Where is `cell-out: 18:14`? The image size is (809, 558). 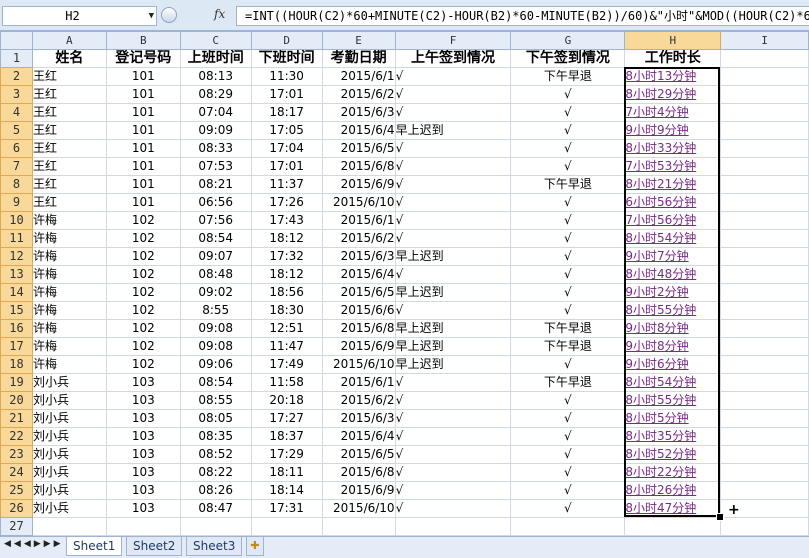 cell-out: 18:14 is located at coordinates (286, 490).